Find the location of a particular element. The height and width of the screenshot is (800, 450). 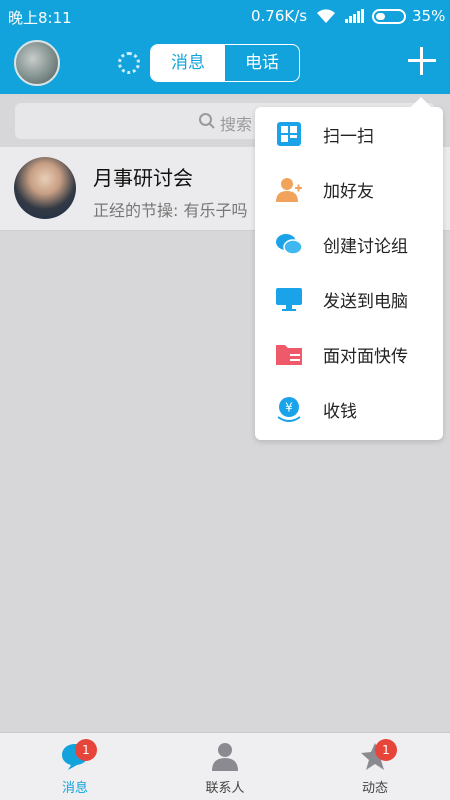

chat-name: 月事研讨会 is located at coordinates (143, 178).